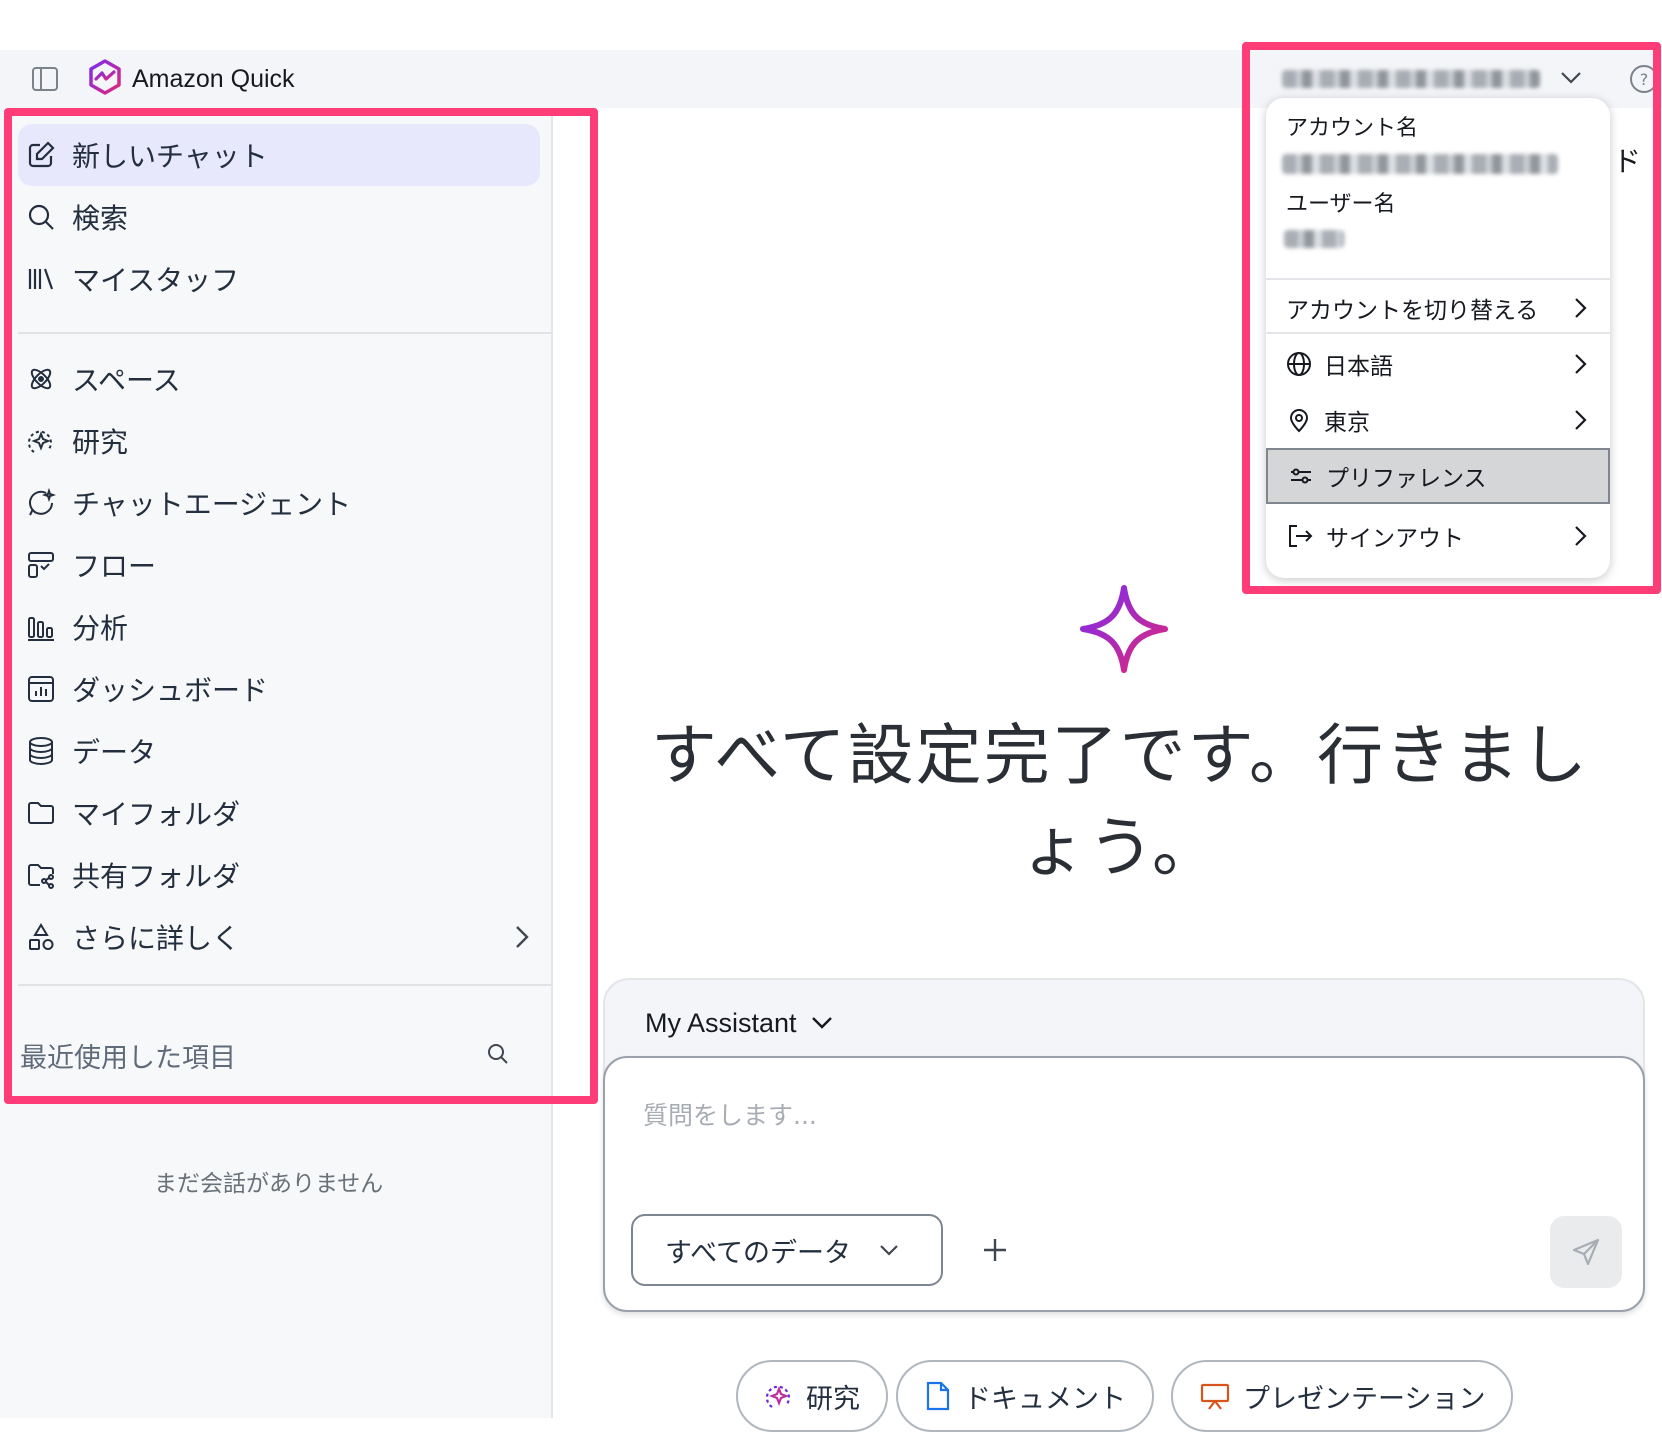  Describe the element at coordinates (126, 380) in the screenshot. I see `sidebar-item-label: スペース` at that location.